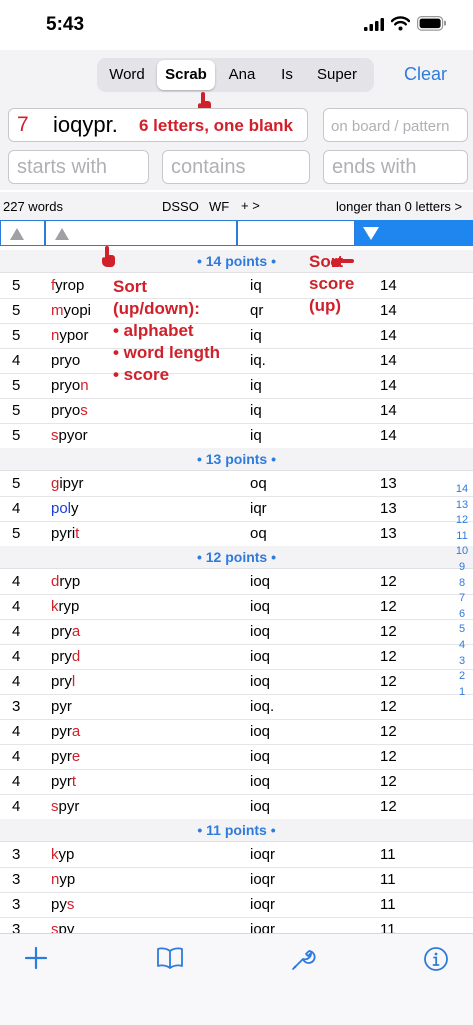  Describe the element at coordinates (156, 308) in the screenshot. I see `annotation-line: (up/down):` at that location.